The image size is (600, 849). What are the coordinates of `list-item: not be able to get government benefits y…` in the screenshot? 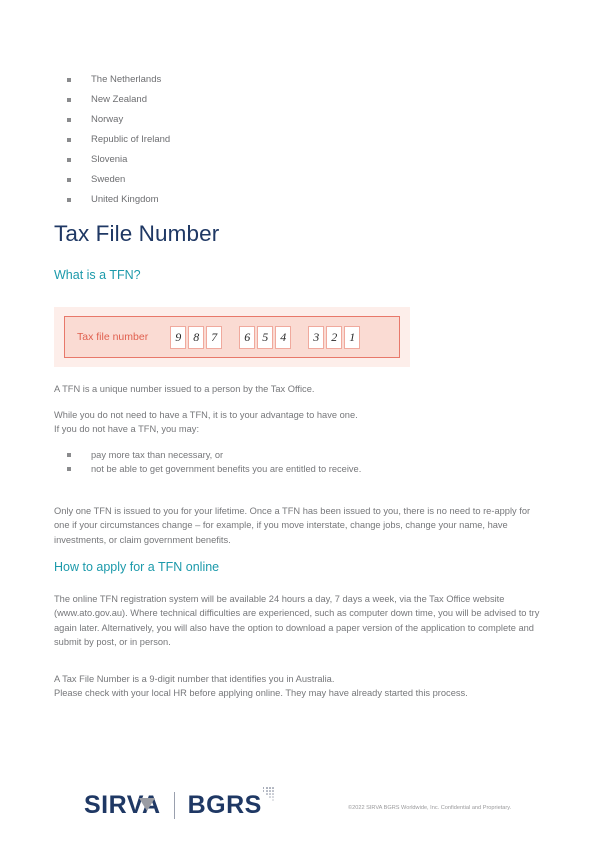 It's located at (300, 469).